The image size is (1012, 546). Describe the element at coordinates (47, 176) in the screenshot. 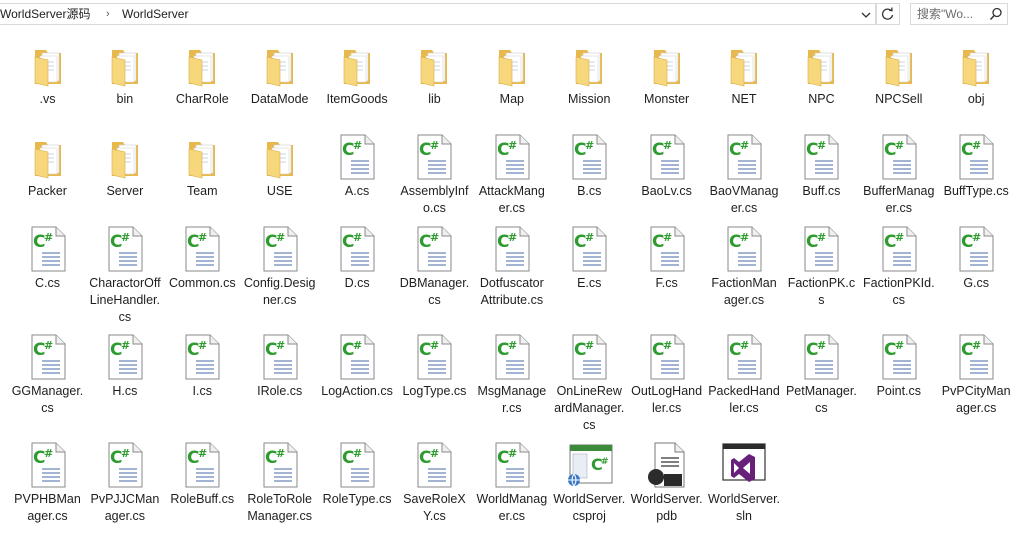

I see `file-item: Packer` at that location.